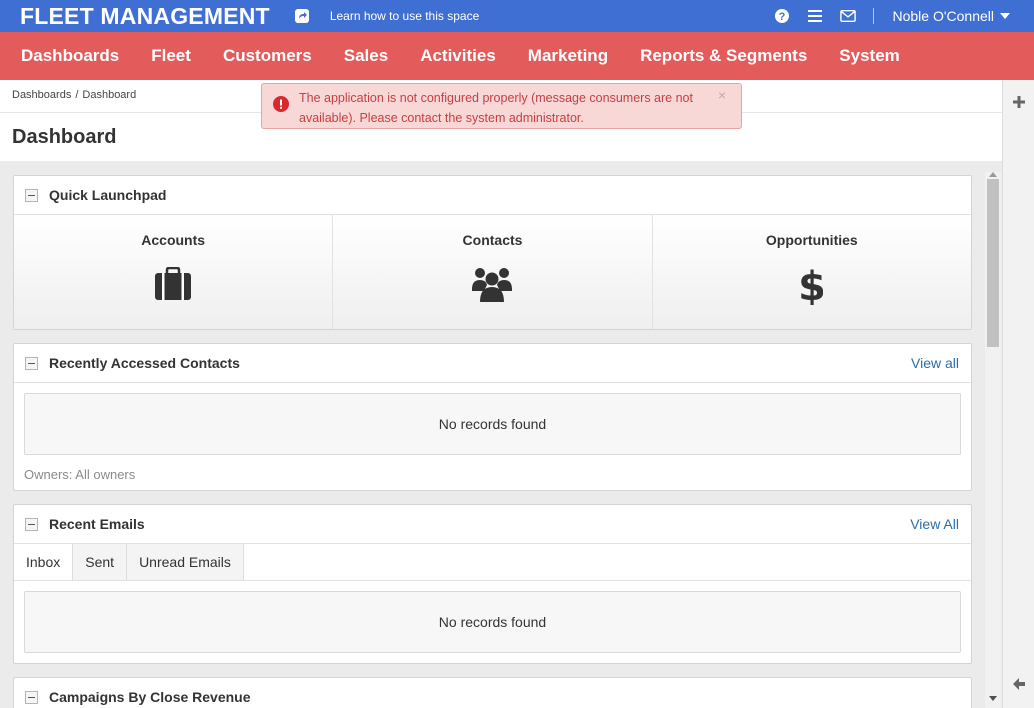  Describe the element at coordinates (935, 363) in the screenshot. I see `view-all-link: View all` at that location.